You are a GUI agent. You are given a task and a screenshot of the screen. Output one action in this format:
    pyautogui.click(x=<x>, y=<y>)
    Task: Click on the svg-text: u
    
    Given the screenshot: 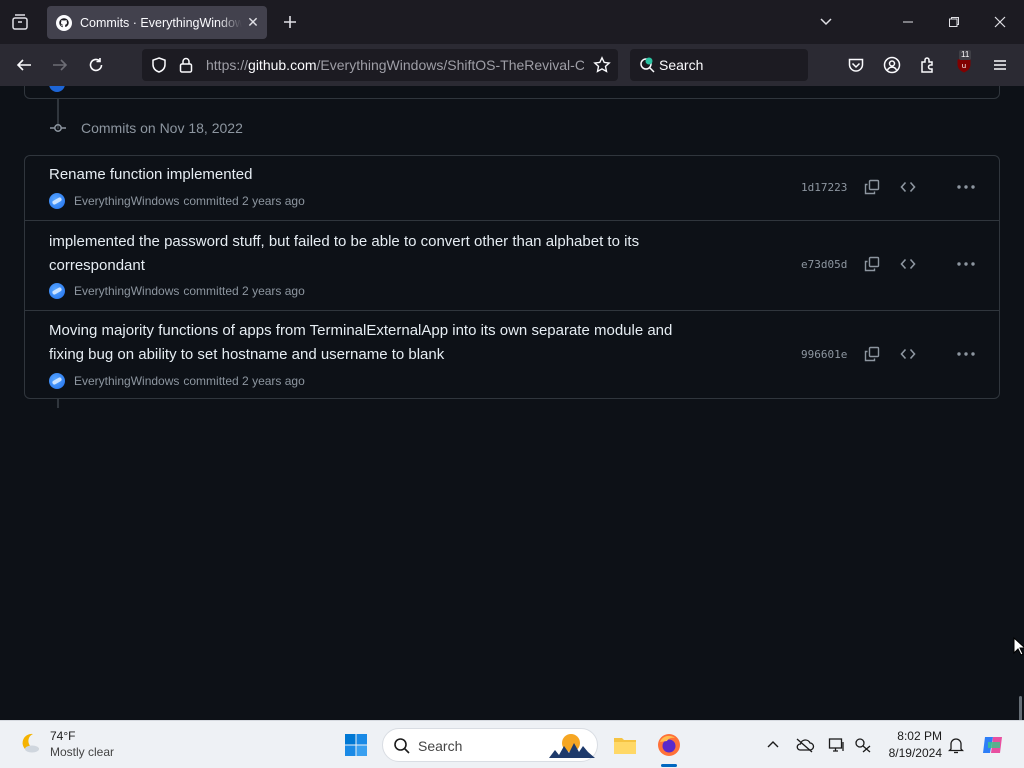 What is the action you would take?
    pyautogui.click(x=964, y=66)
    